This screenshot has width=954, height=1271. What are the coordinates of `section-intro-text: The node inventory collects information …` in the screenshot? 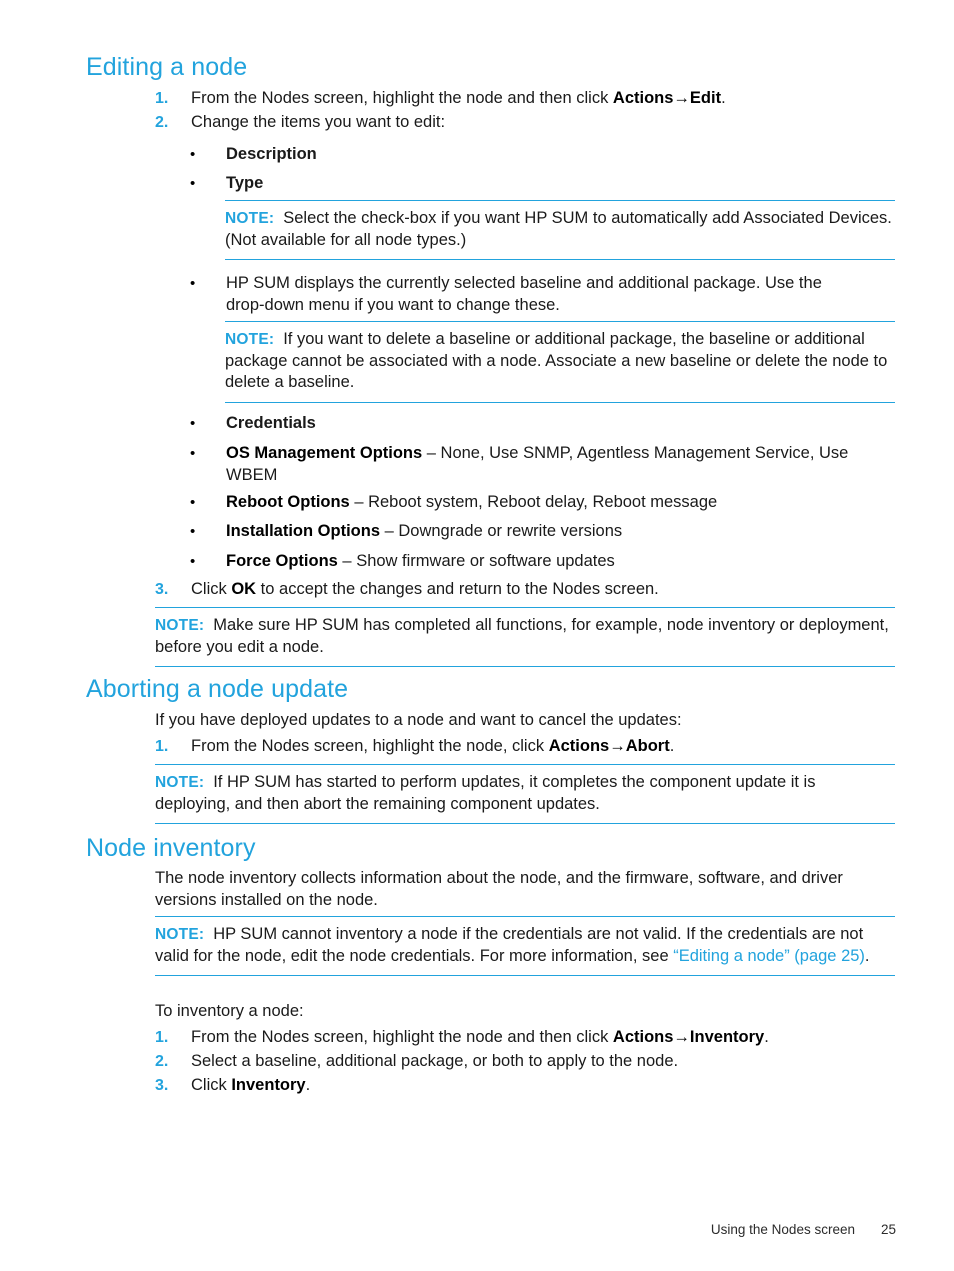 It's located at (499, 889).